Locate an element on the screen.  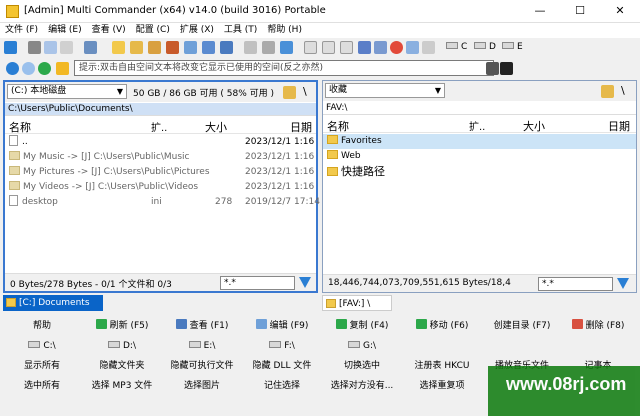
menu-extensions: 扩展 (X) is located at coordinates (197, 30).